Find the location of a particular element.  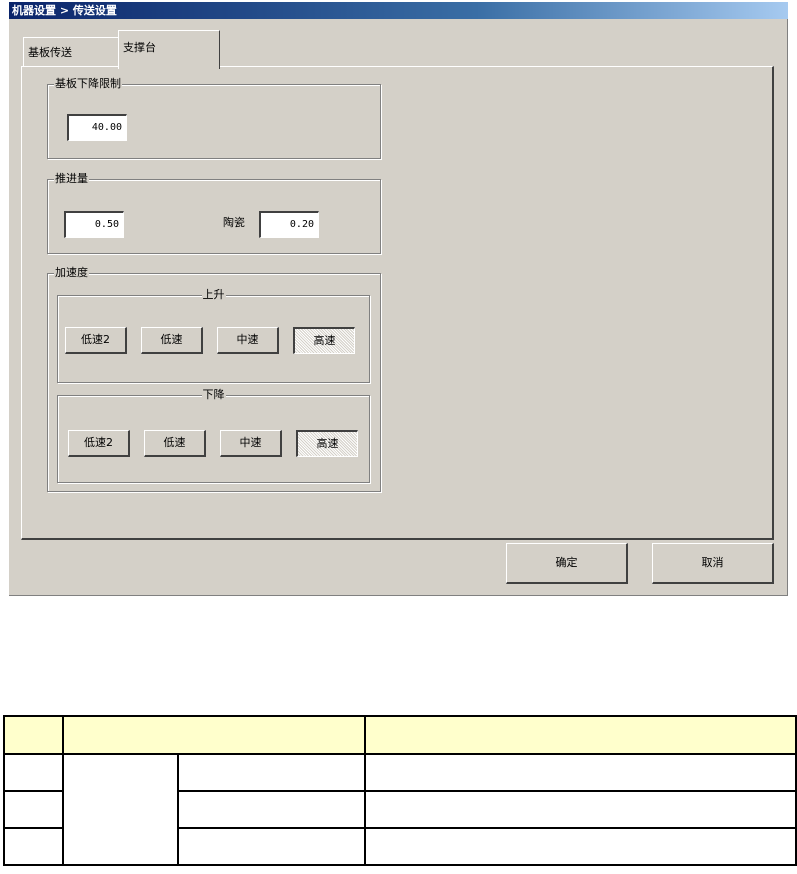

cancel-button: 取消 is located at coordinates (713, 563).